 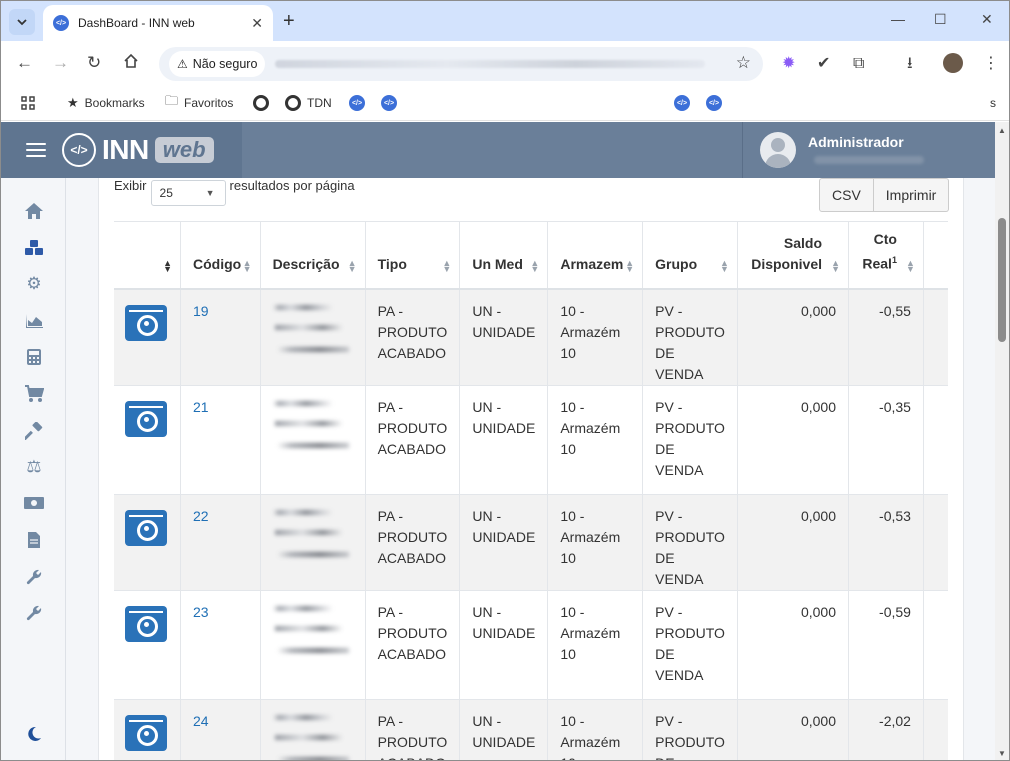 What do you see at coordinates (34, 431) in the screenshot?
I see `hammer-icon` at bounding box center [34, 431].